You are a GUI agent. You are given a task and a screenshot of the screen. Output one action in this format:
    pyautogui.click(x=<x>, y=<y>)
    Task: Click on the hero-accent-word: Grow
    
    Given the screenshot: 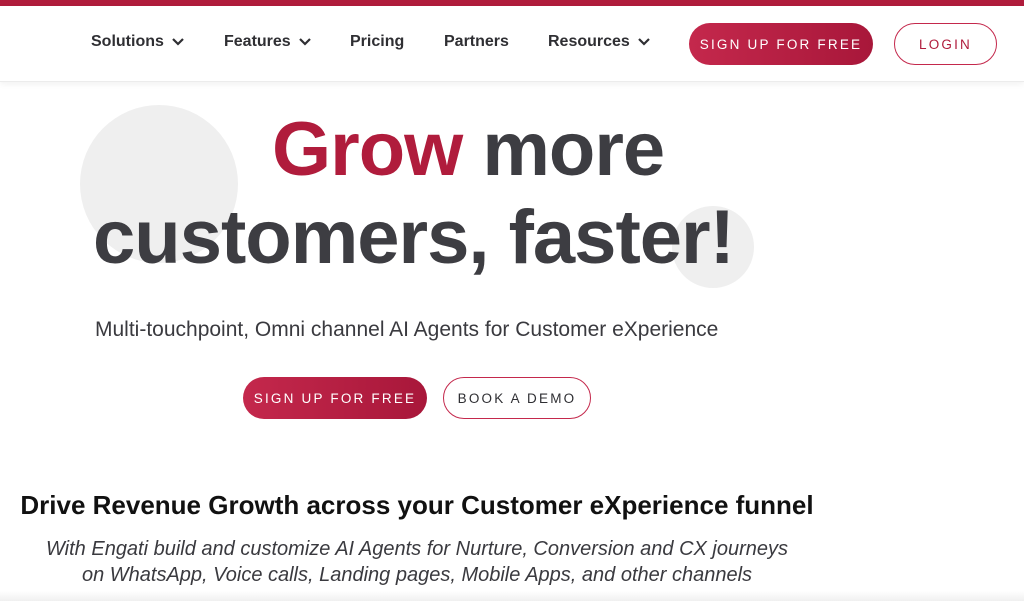 What is the action you would take?
    pyautogui.click(x=367, y=149)
    